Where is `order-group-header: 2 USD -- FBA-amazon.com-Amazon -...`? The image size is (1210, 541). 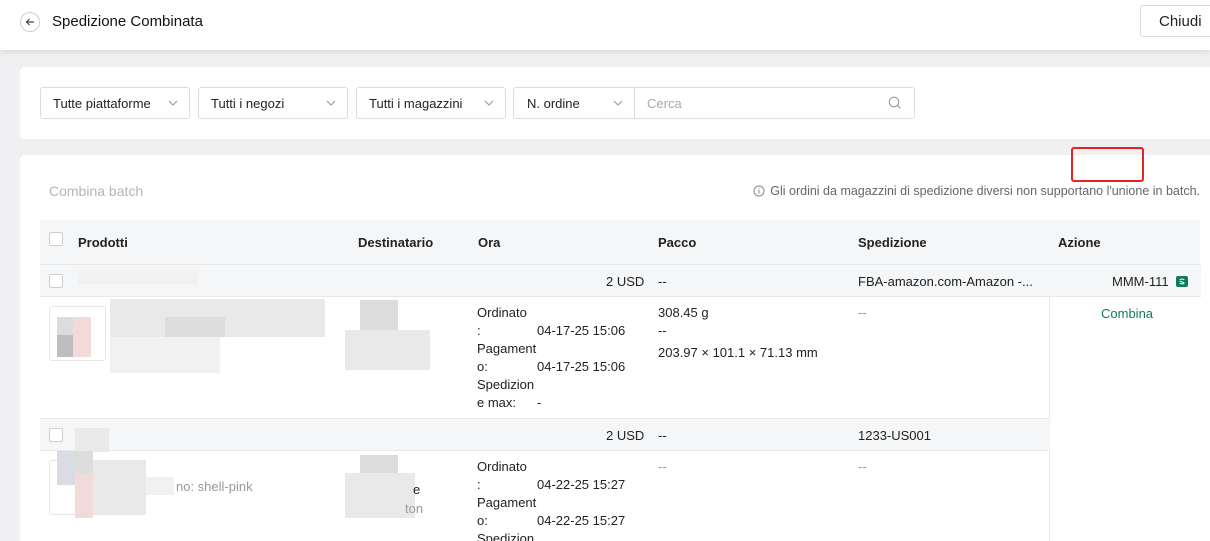
order-group-header: 2 USD -- FBA-amazon.com-Amazon -... is located at coordinates (545, 280).